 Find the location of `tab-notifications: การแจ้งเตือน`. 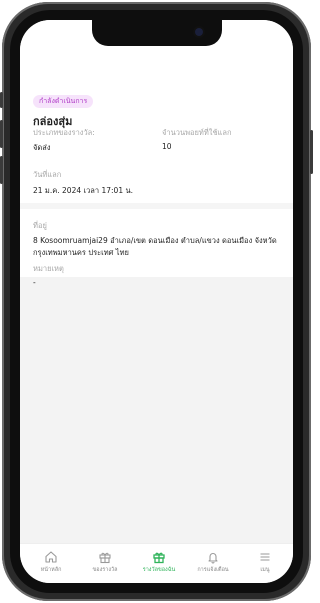

tab-notifications: การแจ้งเตือน is located at coordinates (213, 562).